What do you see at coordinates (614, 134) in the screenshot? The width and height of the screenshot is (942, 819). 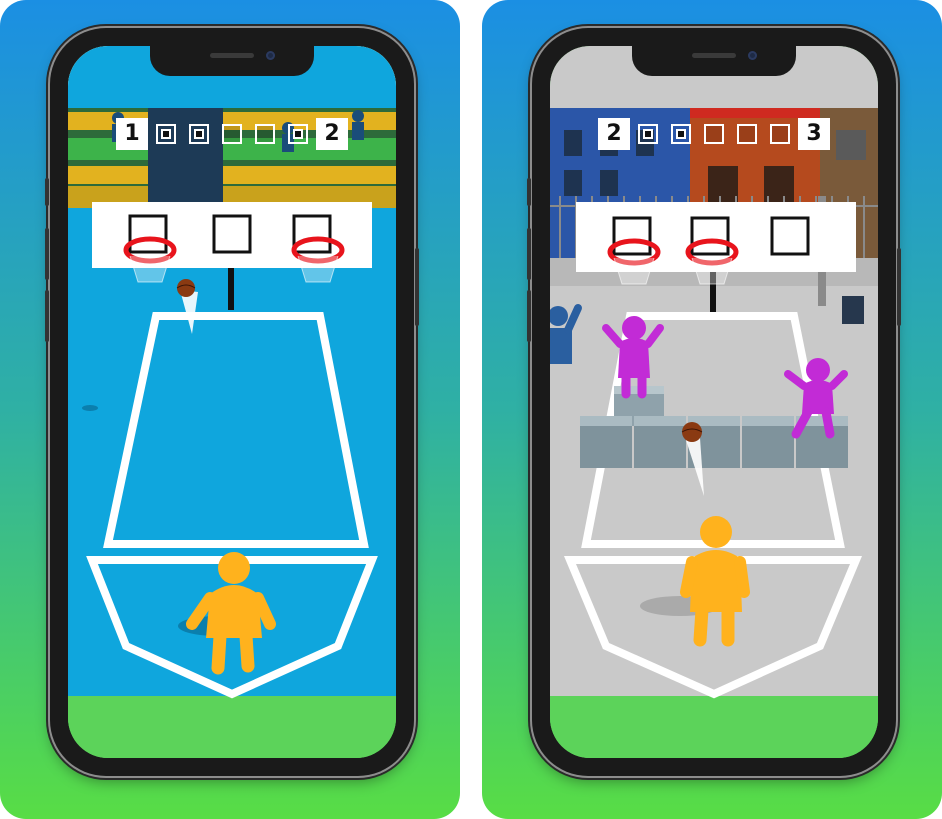 I see `player-score: 2` at bounding box center [614, 134].